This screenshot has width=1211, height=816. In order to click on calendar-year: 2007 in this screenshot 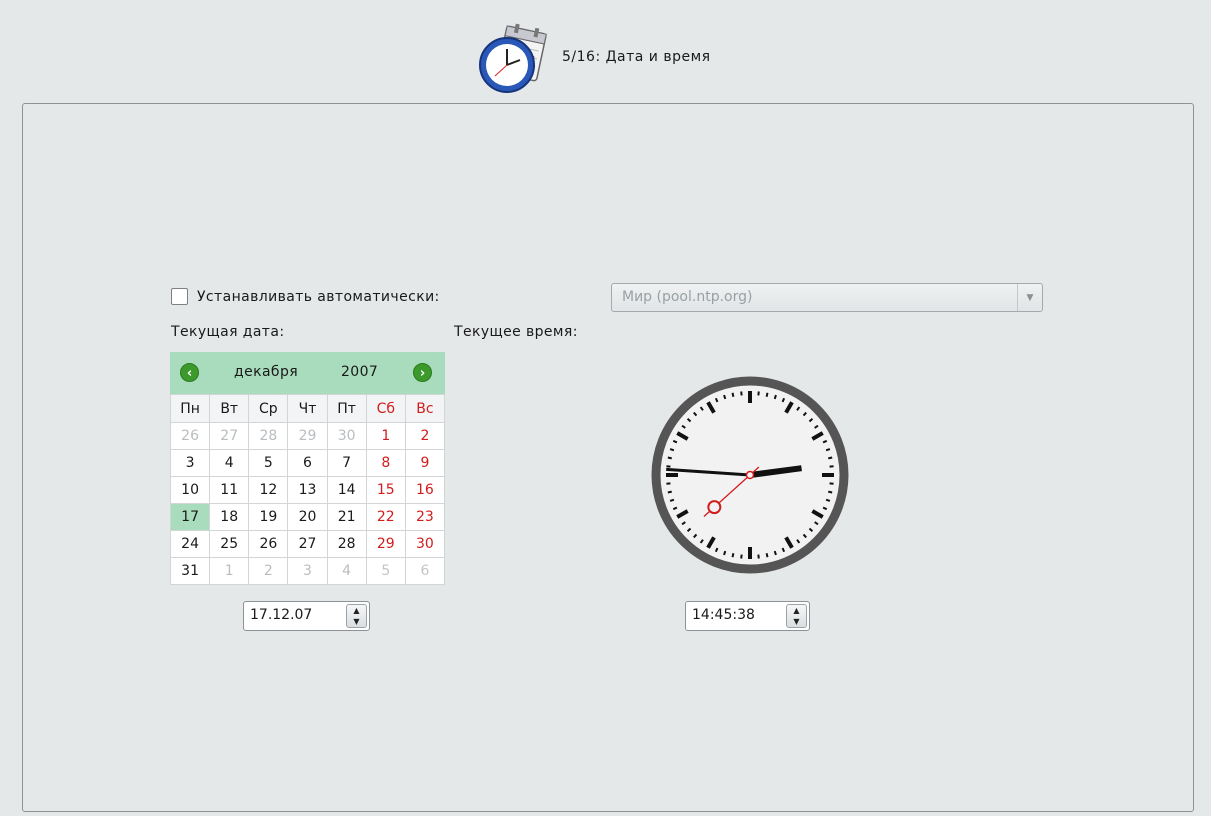, I will do `click(360, 372)`.